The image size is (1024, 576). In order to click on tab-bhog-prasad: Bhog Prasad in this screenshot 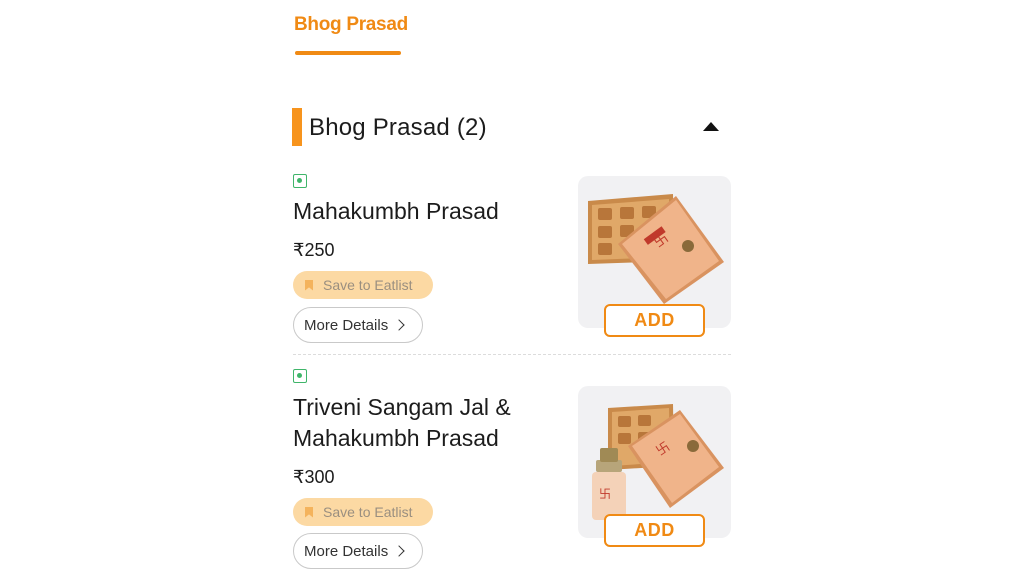, I will do `click(351, 25)`.